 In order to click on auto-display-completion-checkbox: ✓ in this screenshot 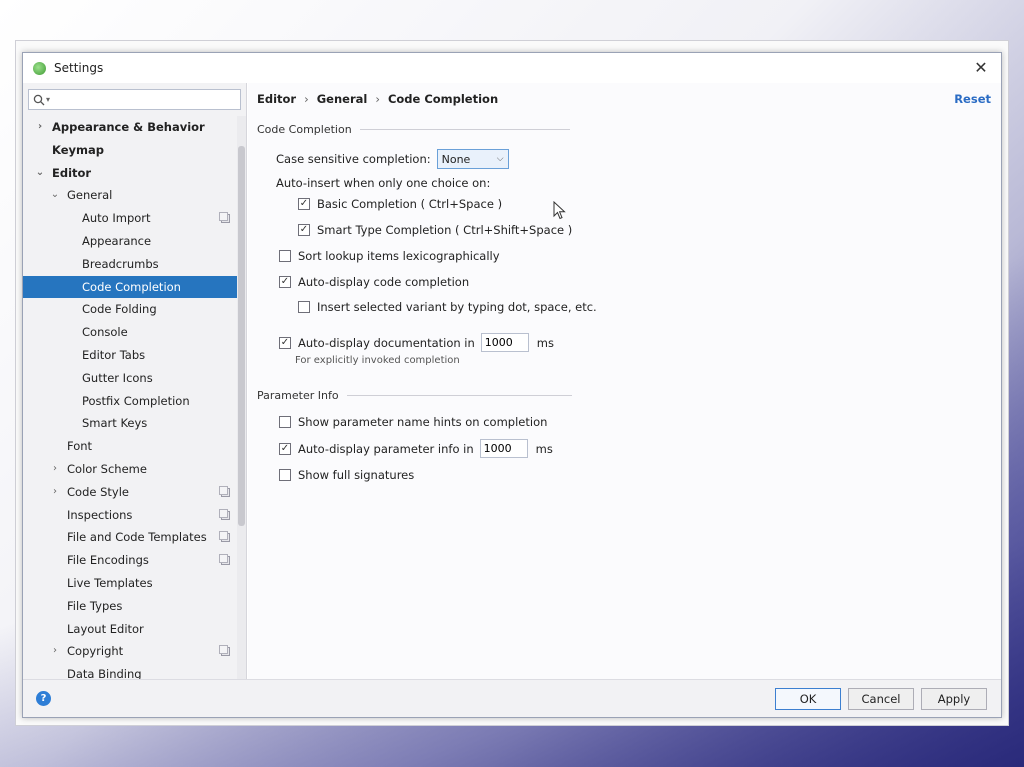, I will do `click(285, 282)`.